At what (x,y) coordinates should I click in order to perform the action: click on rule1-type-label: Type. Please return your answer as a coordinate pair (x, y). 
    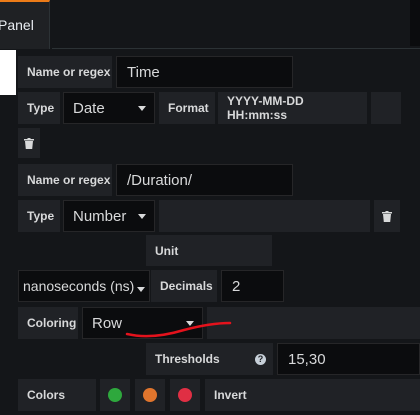
    Looking at the image, I should click on (39, 108).